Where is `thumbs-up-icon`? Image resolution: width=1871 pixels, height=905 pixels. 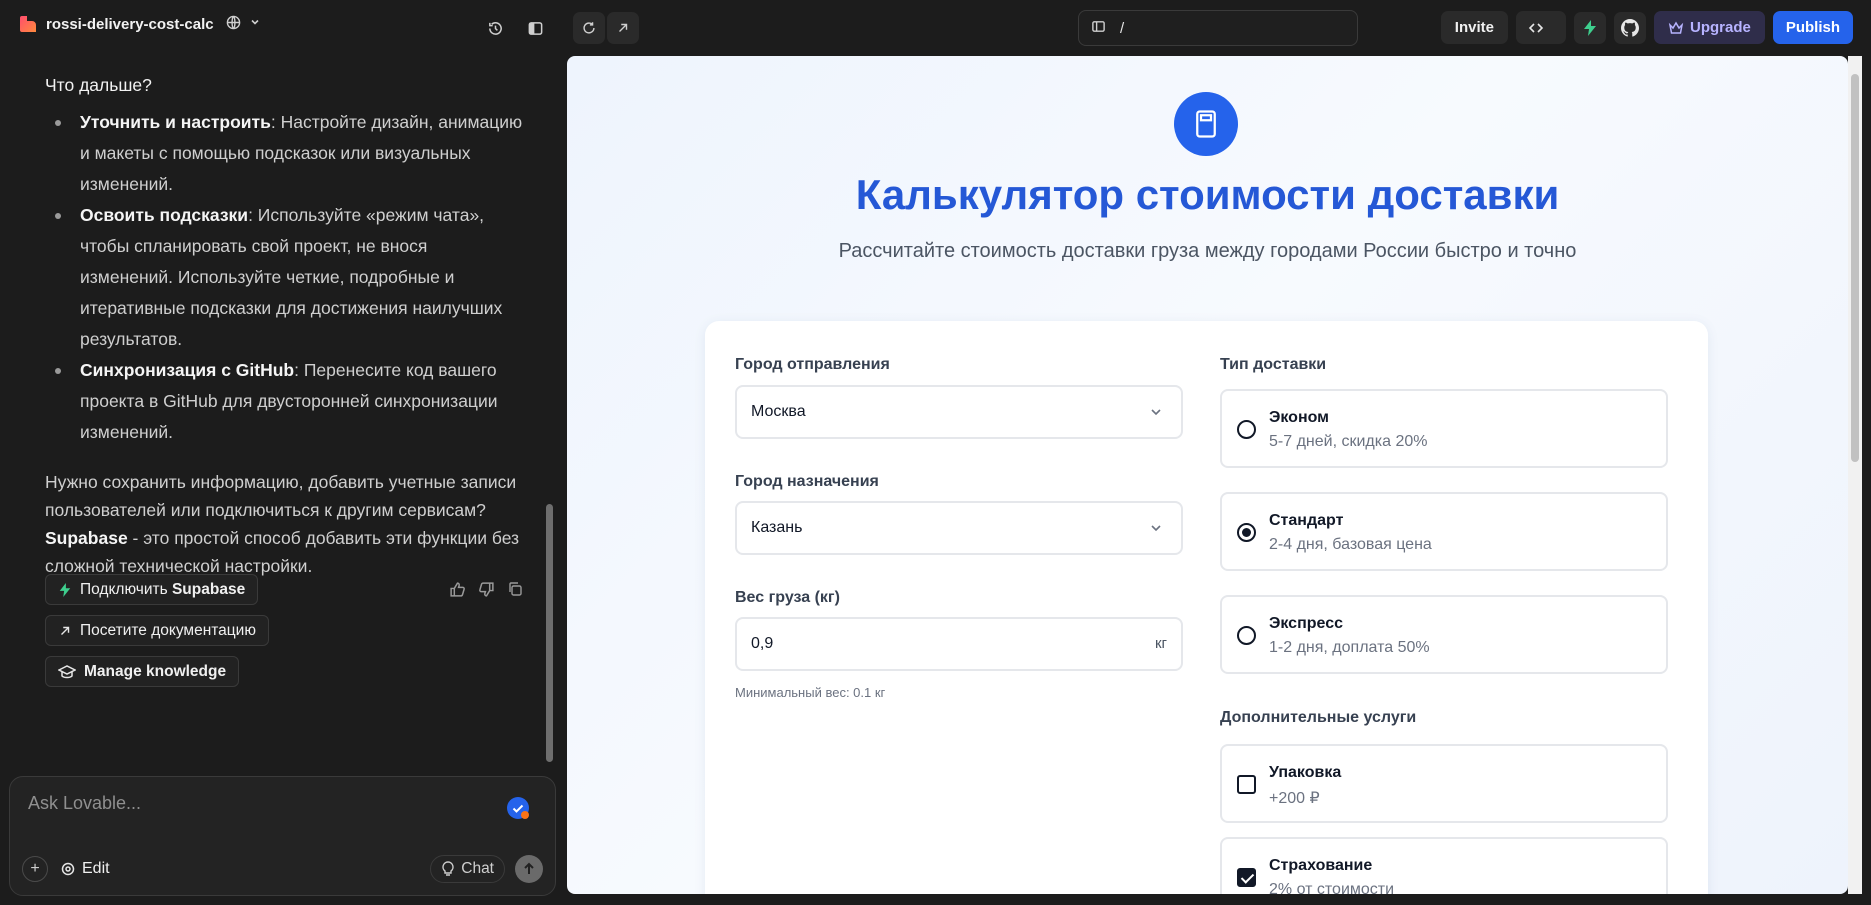
thumbs-up-icon is located at coordinates (457, 592).